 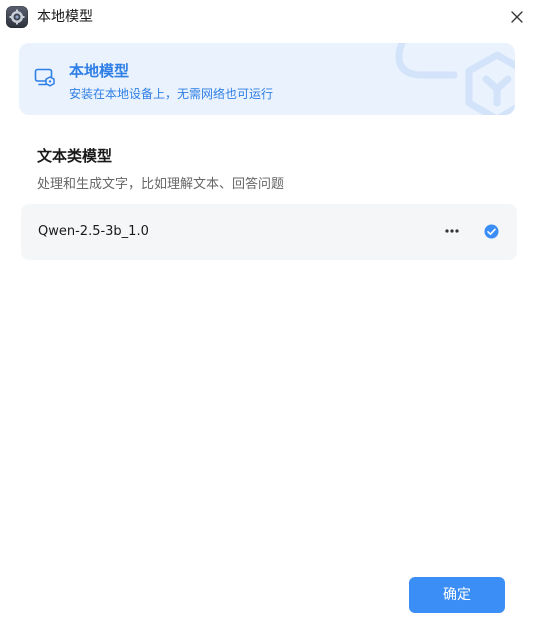 I want to click on more-options-button, so click(x=452, y=231).